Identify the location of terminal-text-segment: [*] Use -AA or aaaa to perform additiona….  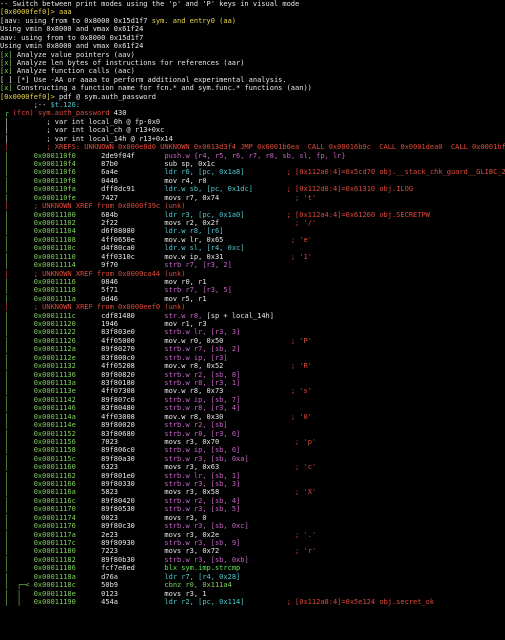
(149, 79).